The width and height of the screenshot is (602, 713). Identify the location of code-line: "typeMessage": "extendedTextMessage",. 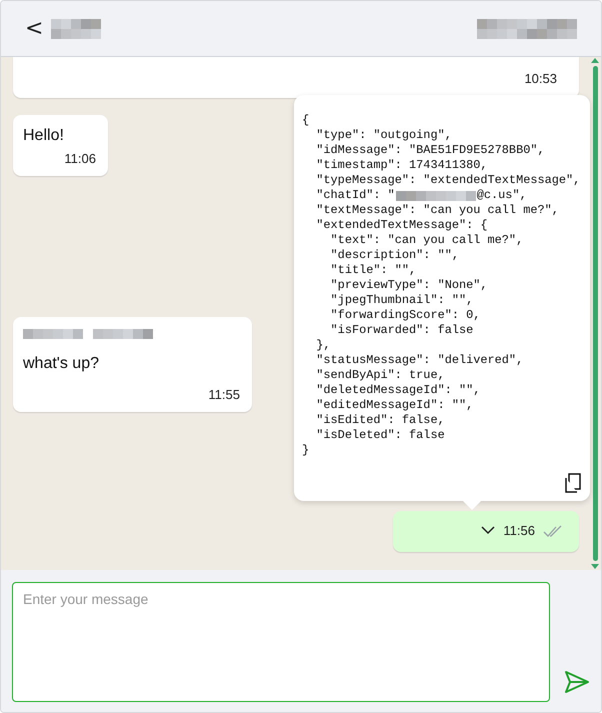
(447, 180).